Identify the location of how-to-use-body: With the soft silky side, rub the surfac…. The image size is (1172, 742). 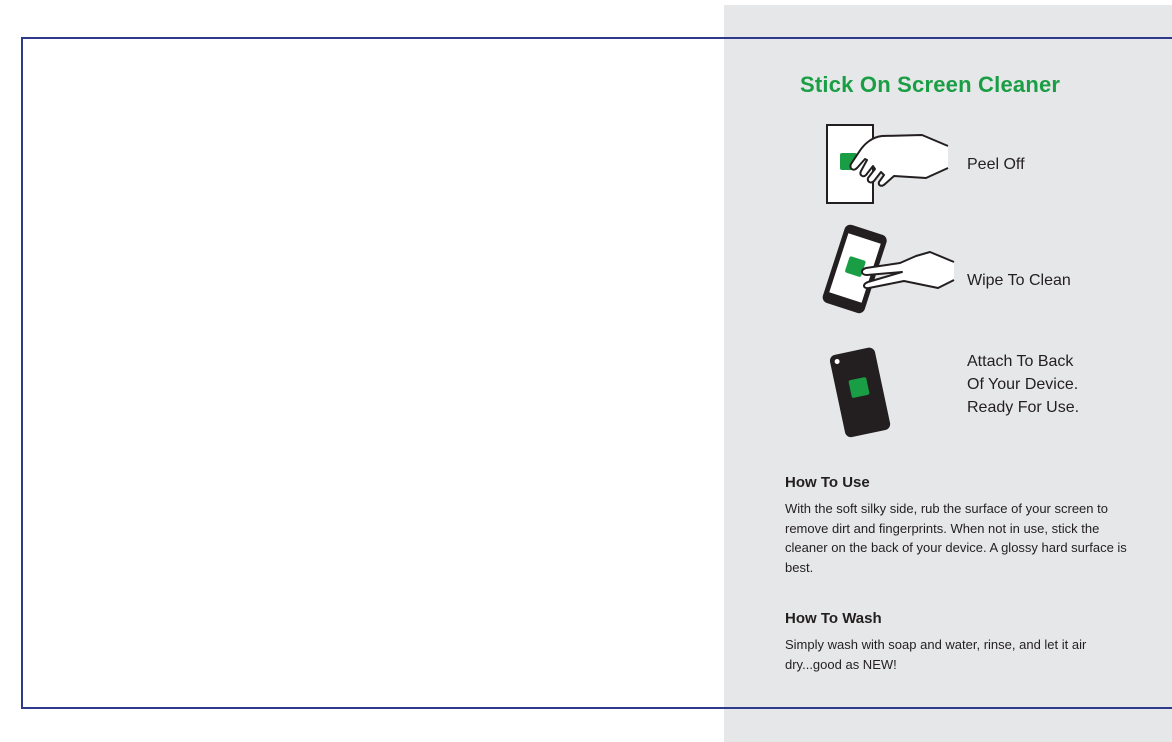
(956, 538).